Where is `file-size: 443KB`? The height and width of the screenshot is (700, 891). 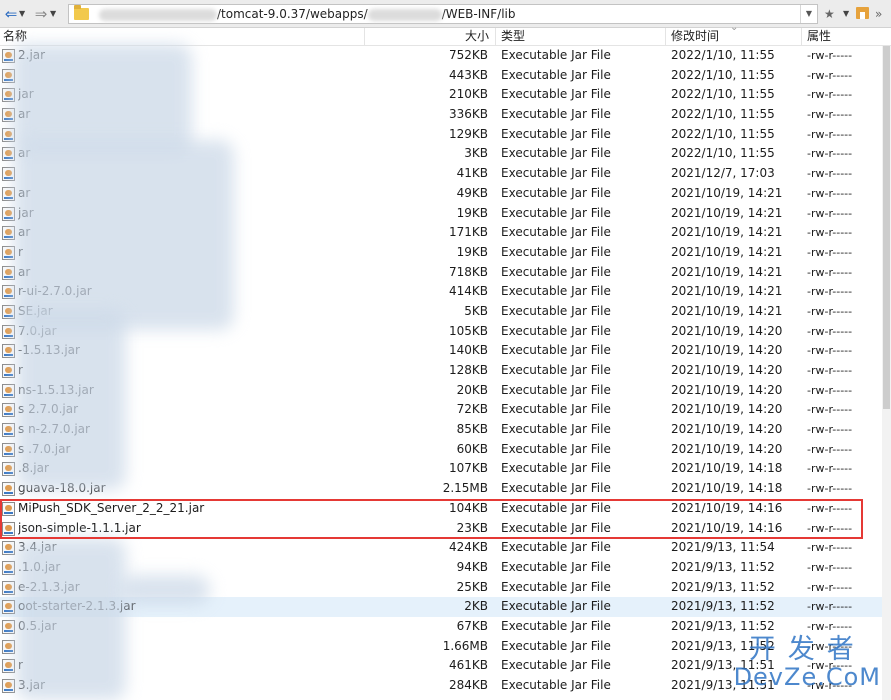
file-size: 443KB is located at coordinates (468, 74).